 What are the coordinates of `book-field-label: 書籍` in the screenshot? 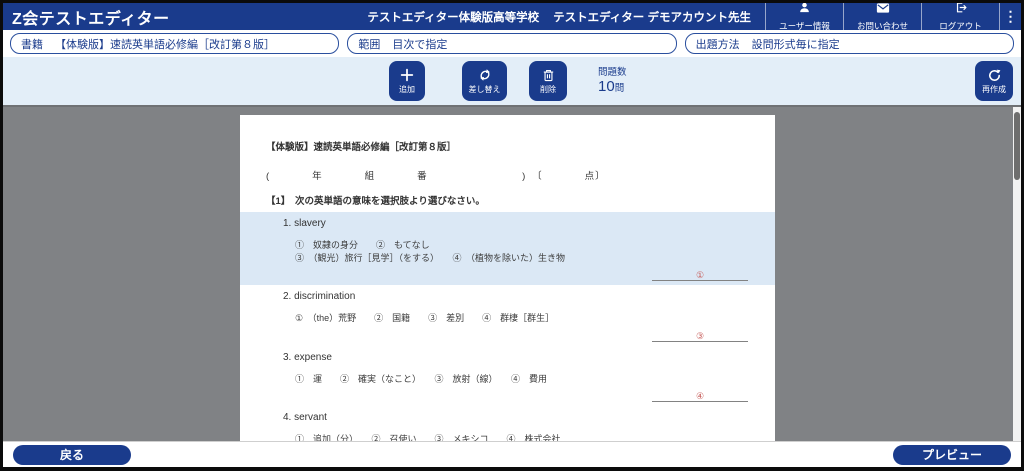 It's located at (32, 44).